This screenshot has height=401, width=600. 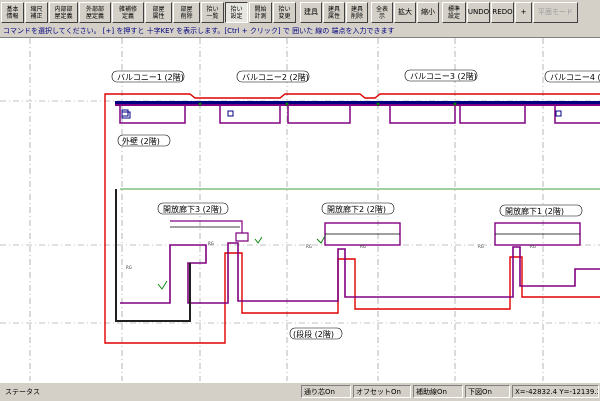 I want to click on zoom-out-button: 縮小, so click(x=428, y=12).